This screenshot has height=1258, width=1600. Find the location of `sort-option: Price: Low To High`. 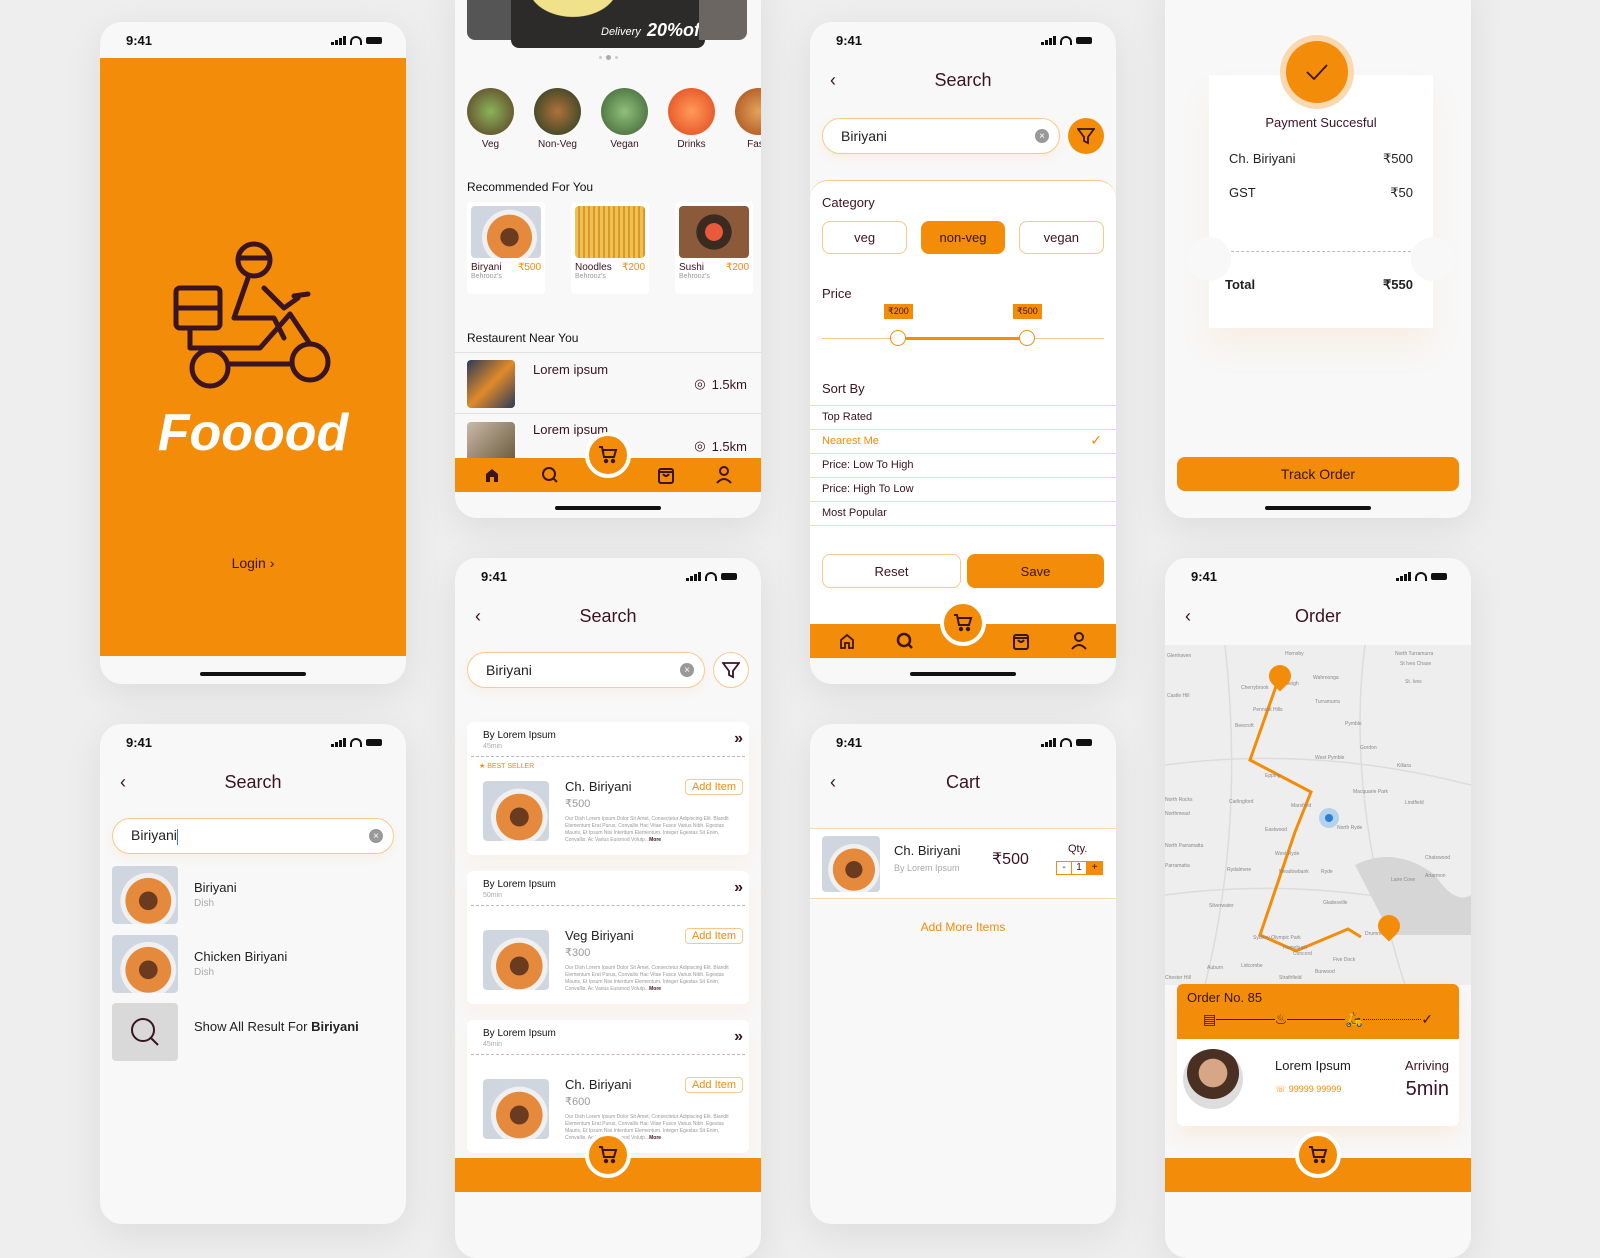

sort-option: Price: Low To High is located at coordinates (963, 466).